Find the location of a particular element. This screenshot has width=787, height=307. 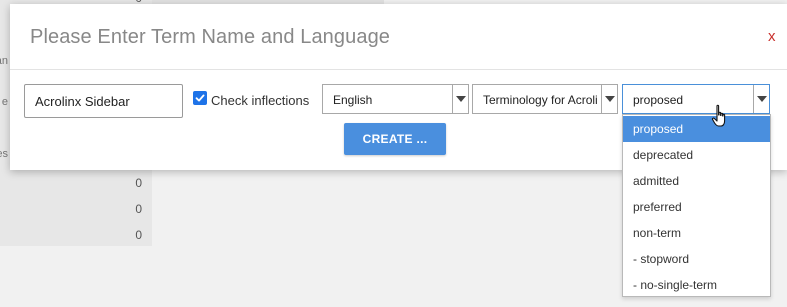

check-inflections-label: Check inflections is located at coordinates (260, 100).